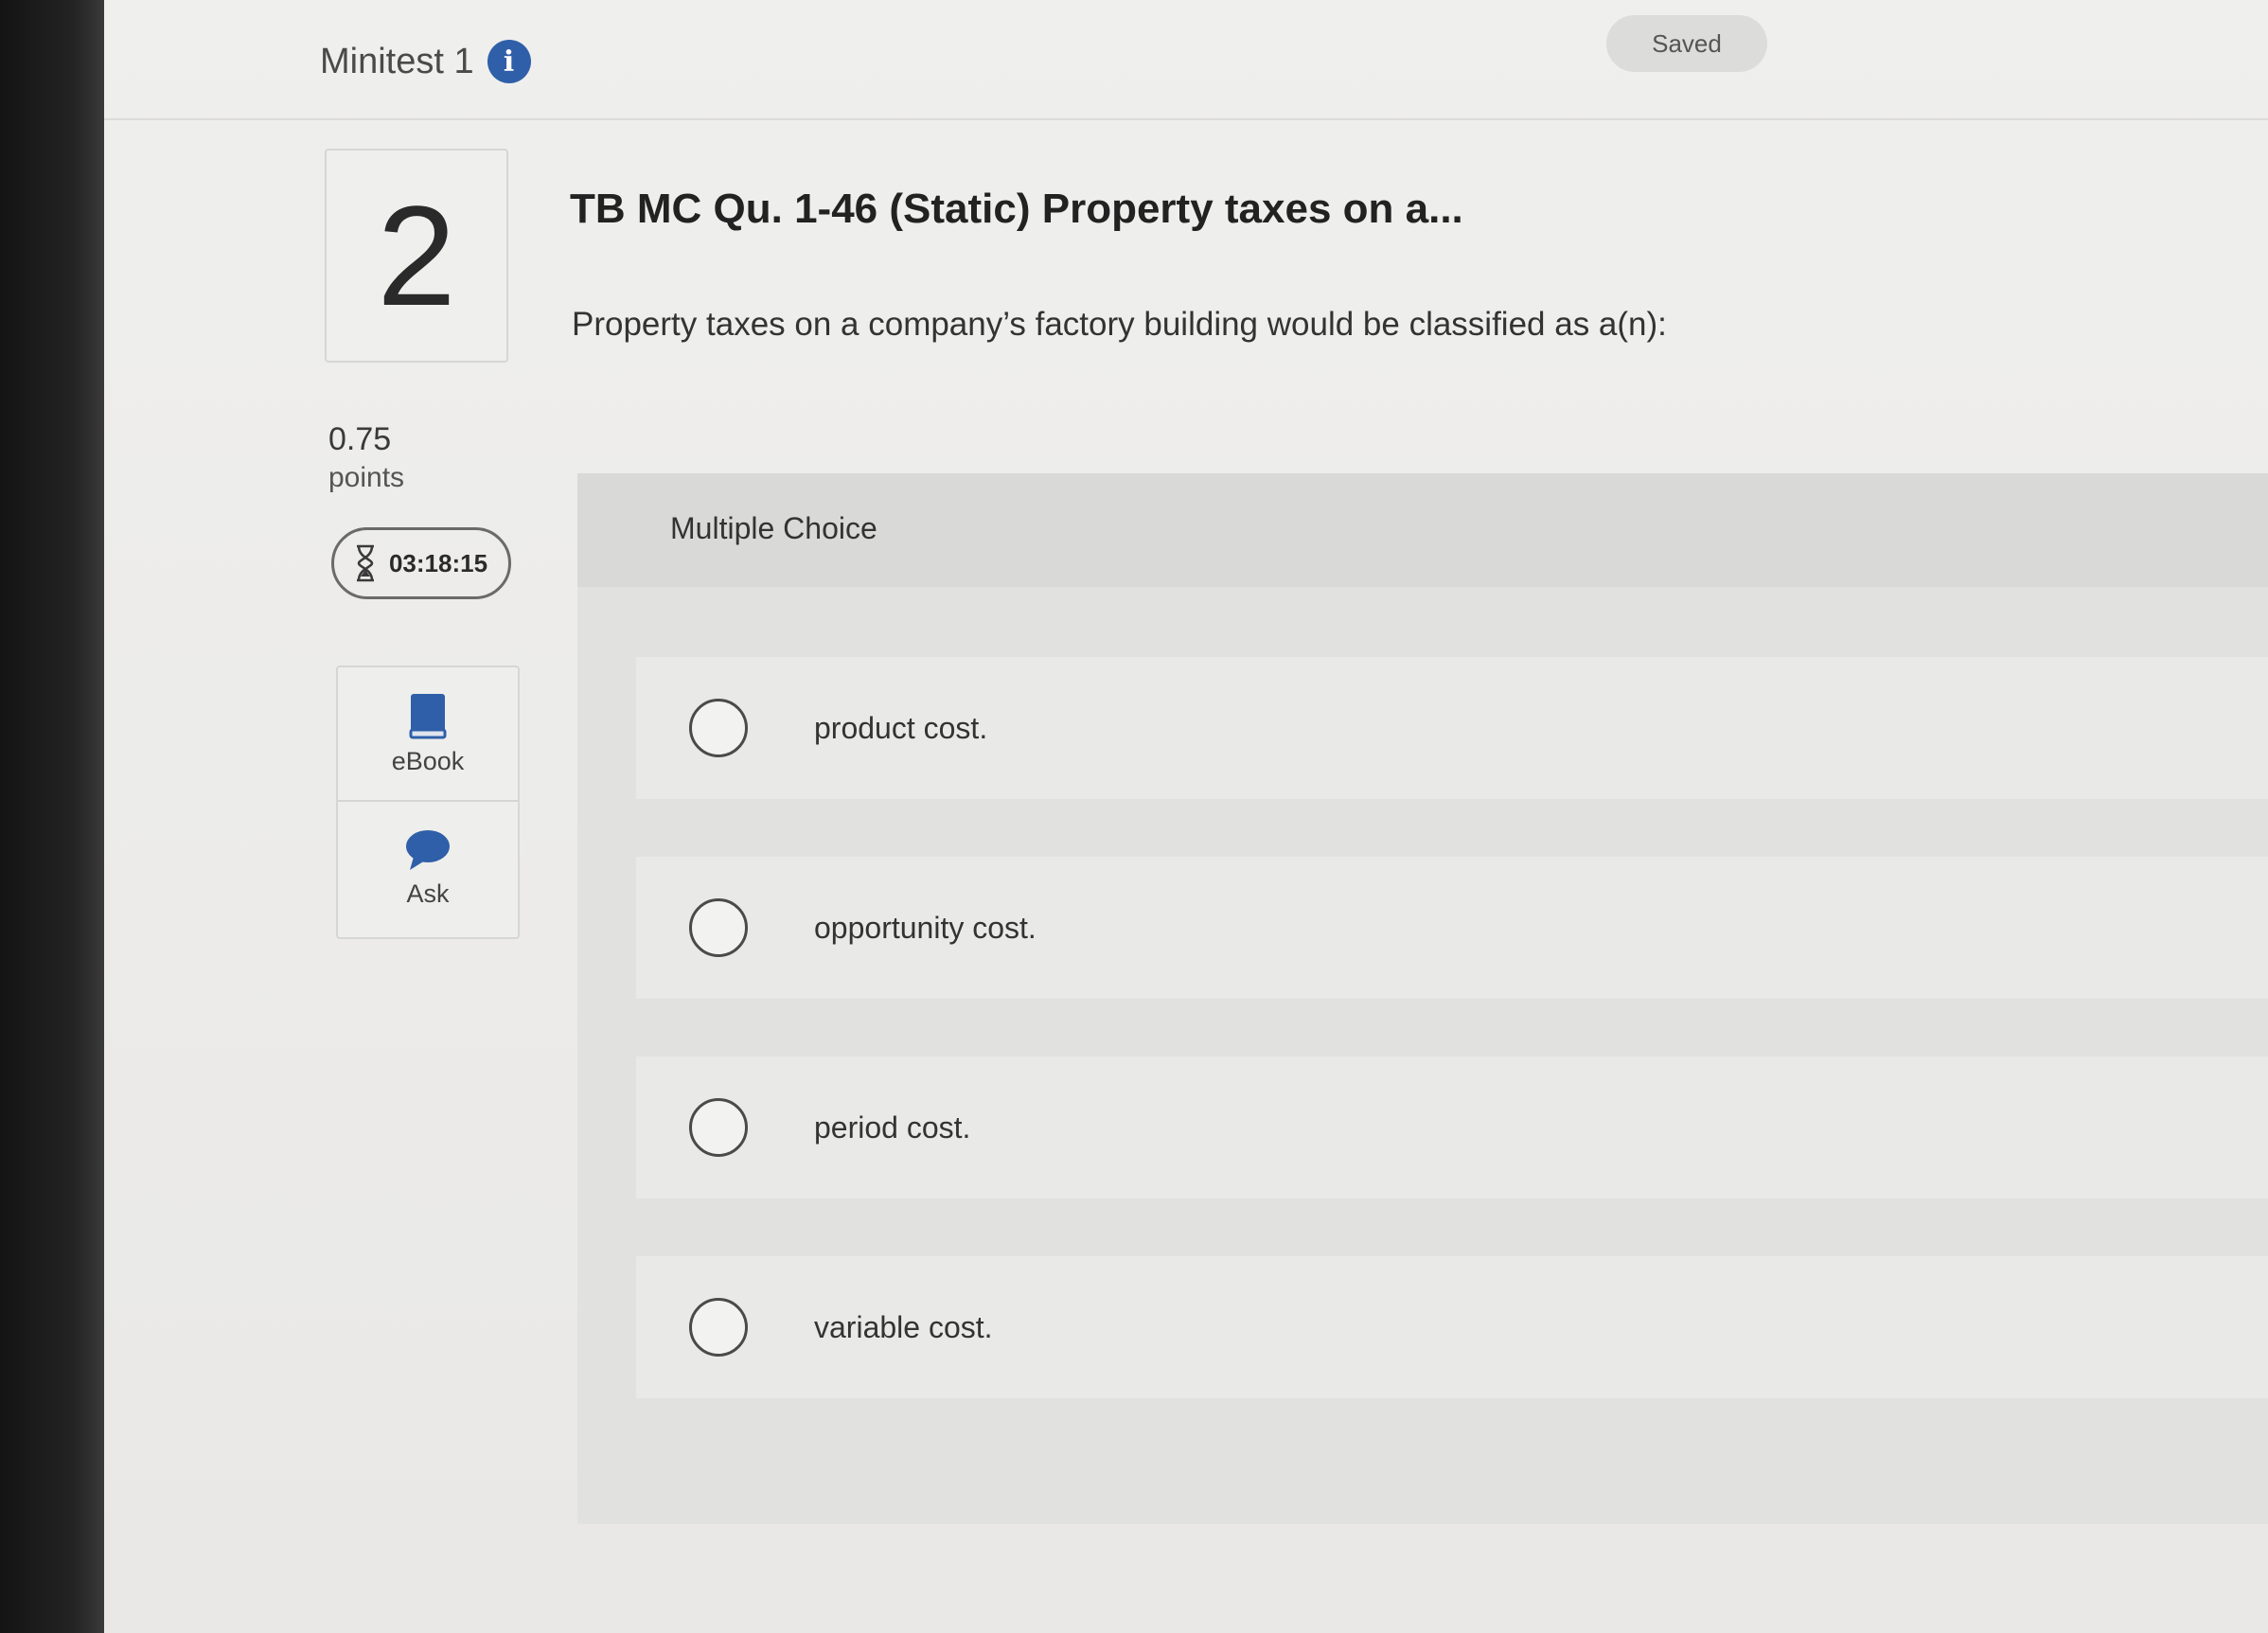  What do you see at coordinates (1452, 928) in the screenshot?
I see `answer-option: opportunity cost.` at bounding box center [1452, 928].